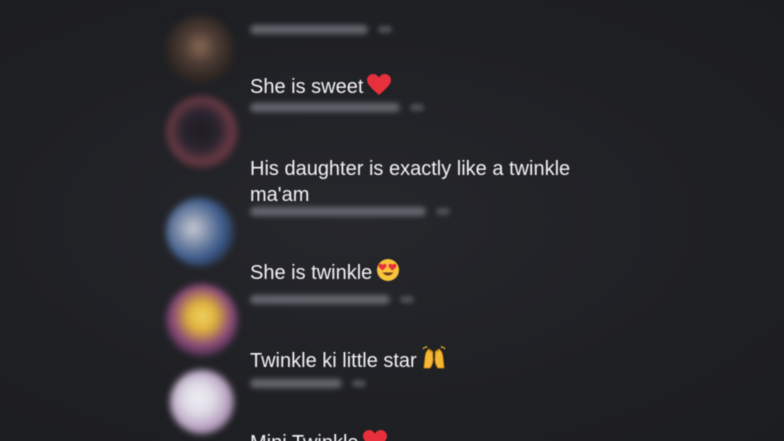 This screenshot has height=441, width=784. Describe the element at coordinates (406, 56) in the screenshot. I see `comment-item: She is sweet` at that location.